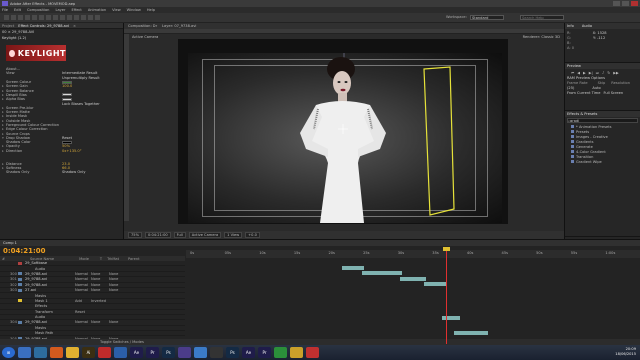 The height and width of the screenshot is (360, 640). Describe the element at coordinates (69, 17) in the screenshot. I see `brush-tool-icon` at that location.